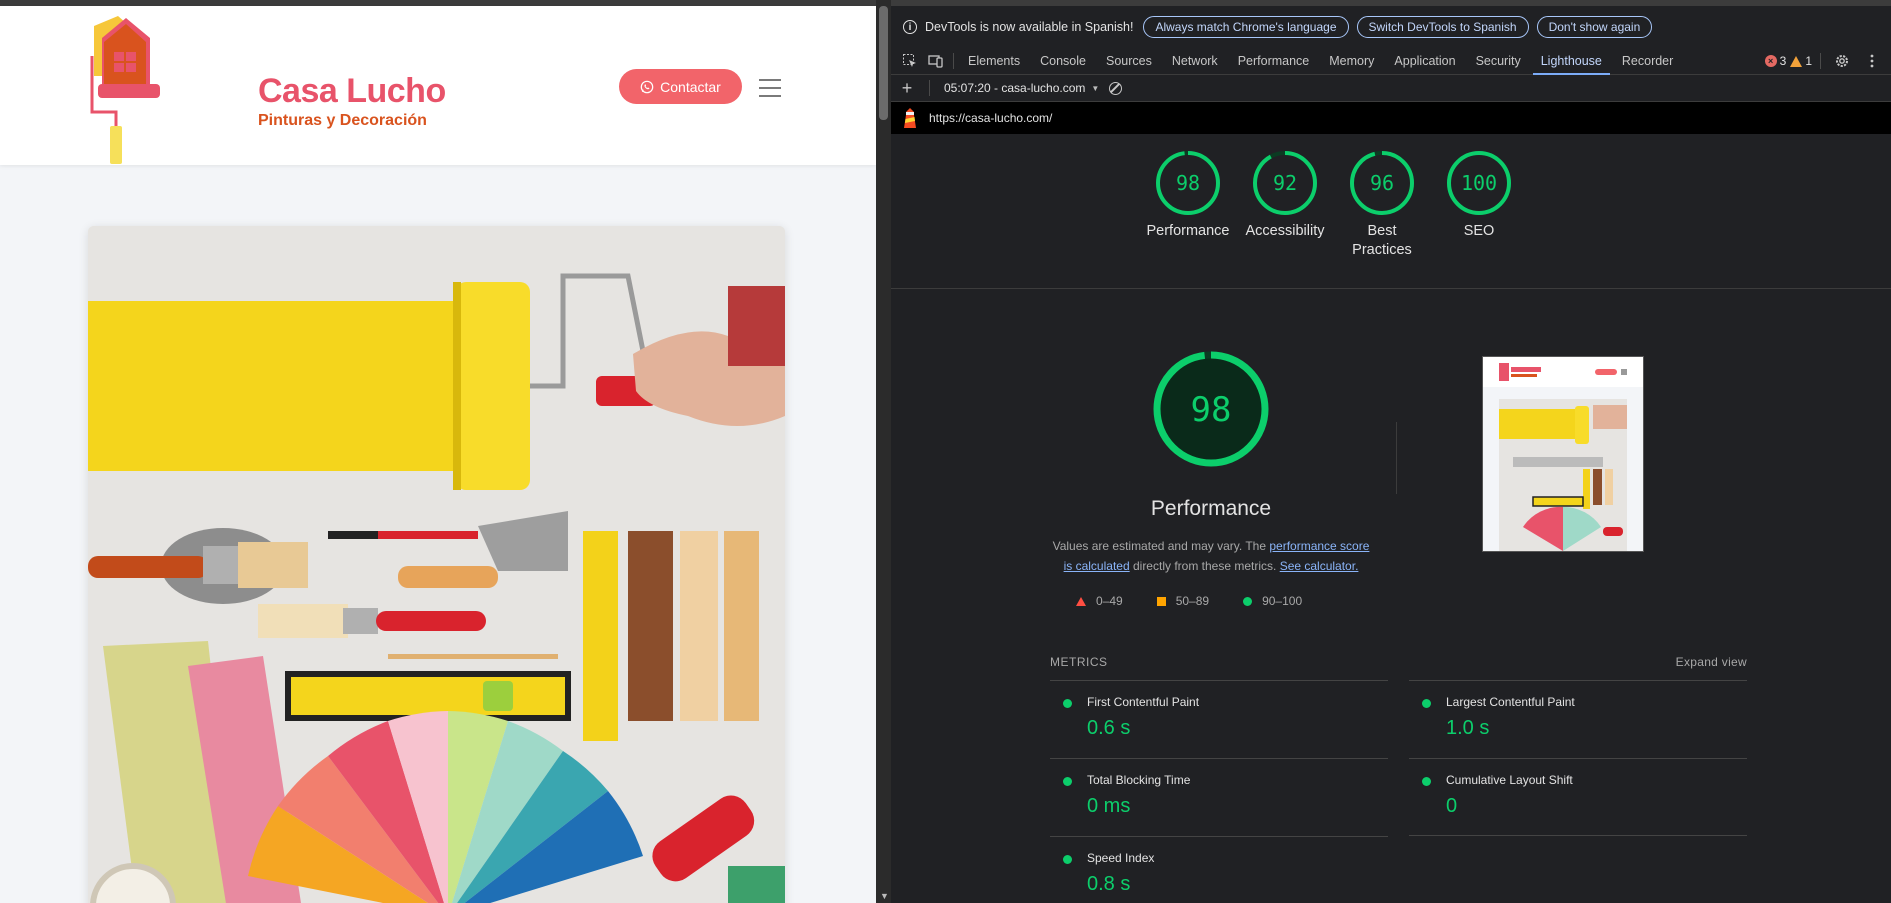  Describe the element at coordinates (125, 90) in the screenshot. I see `house-roller-logo-icon` at that location.